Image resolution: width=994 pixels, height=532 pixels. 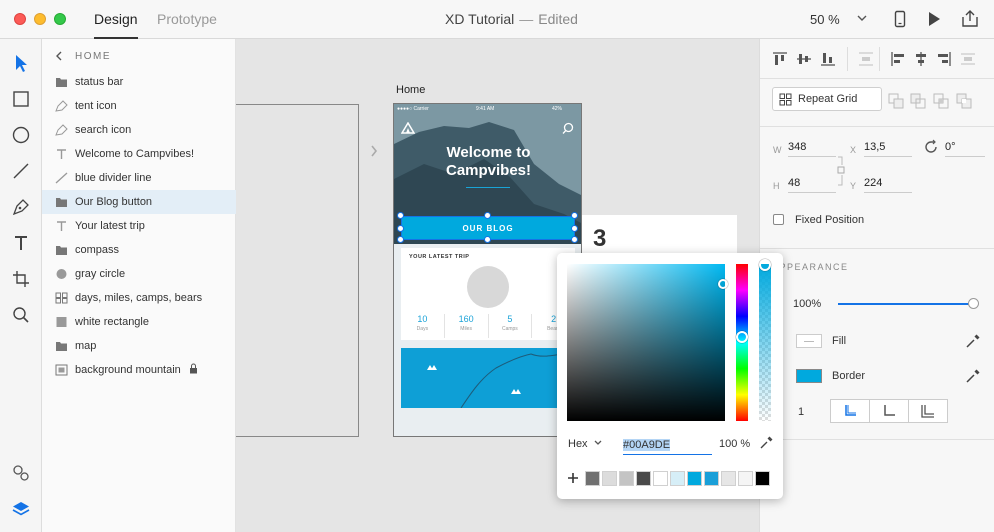 I want to click on play-icon, so click(x=934, y=19).